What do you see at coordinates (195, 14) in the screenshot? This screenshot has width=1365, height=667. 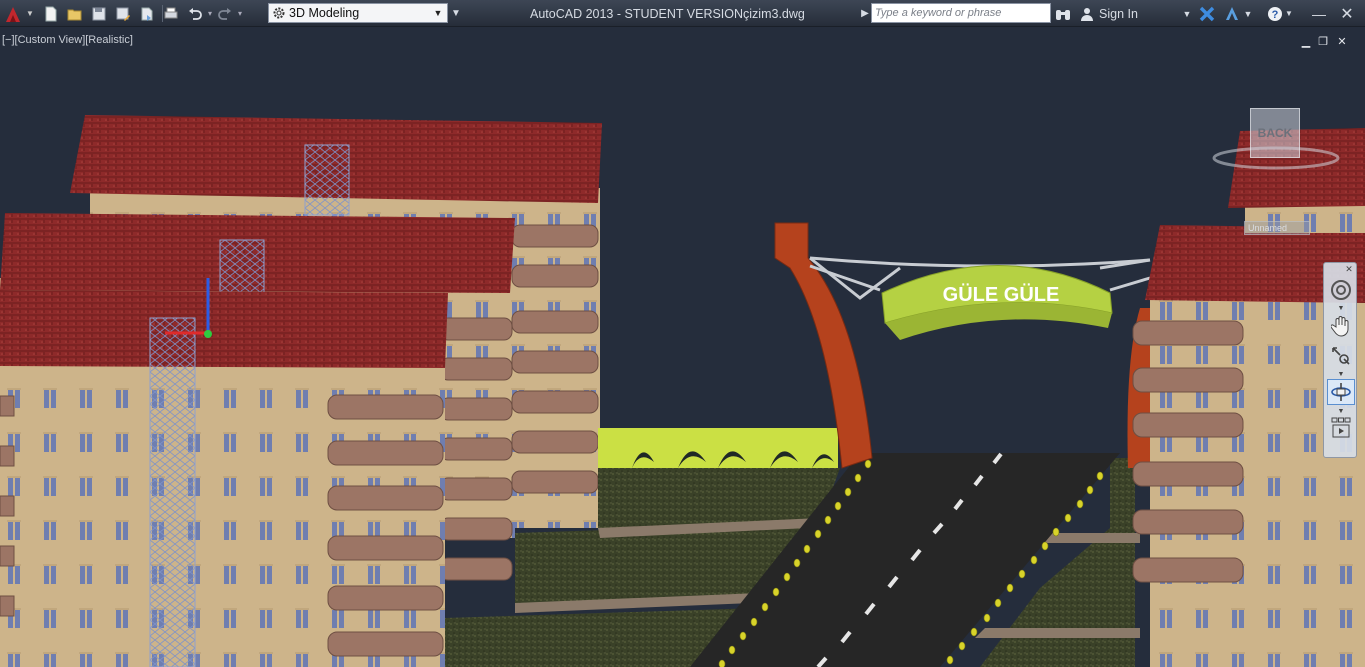 I see `undo-icon` at bounding box center [195, 14].